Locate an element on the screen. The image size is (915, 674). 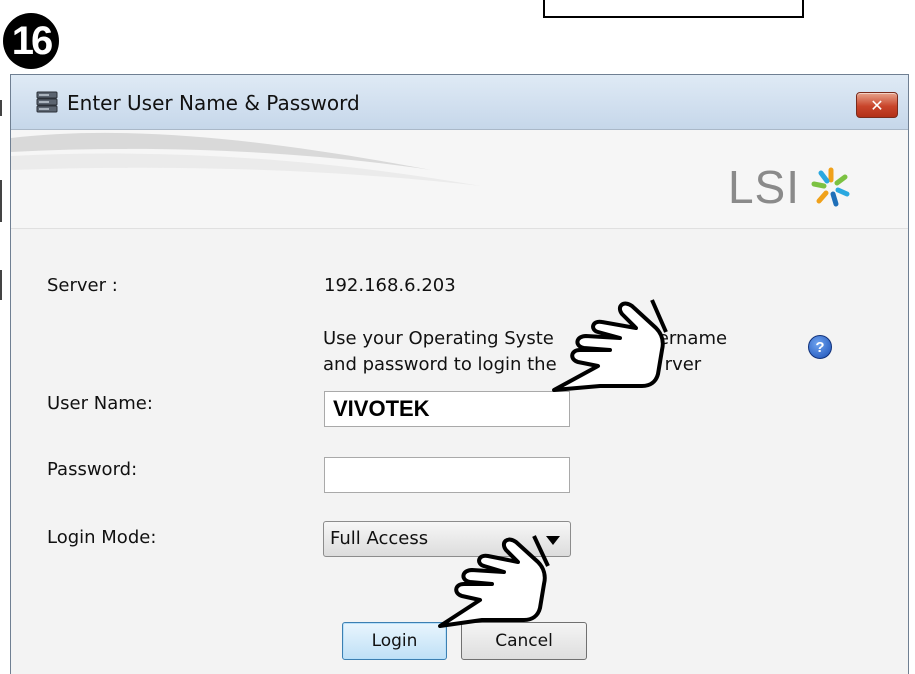
info-line1: Use your Operating Syste is located at coordinates (438, 338).